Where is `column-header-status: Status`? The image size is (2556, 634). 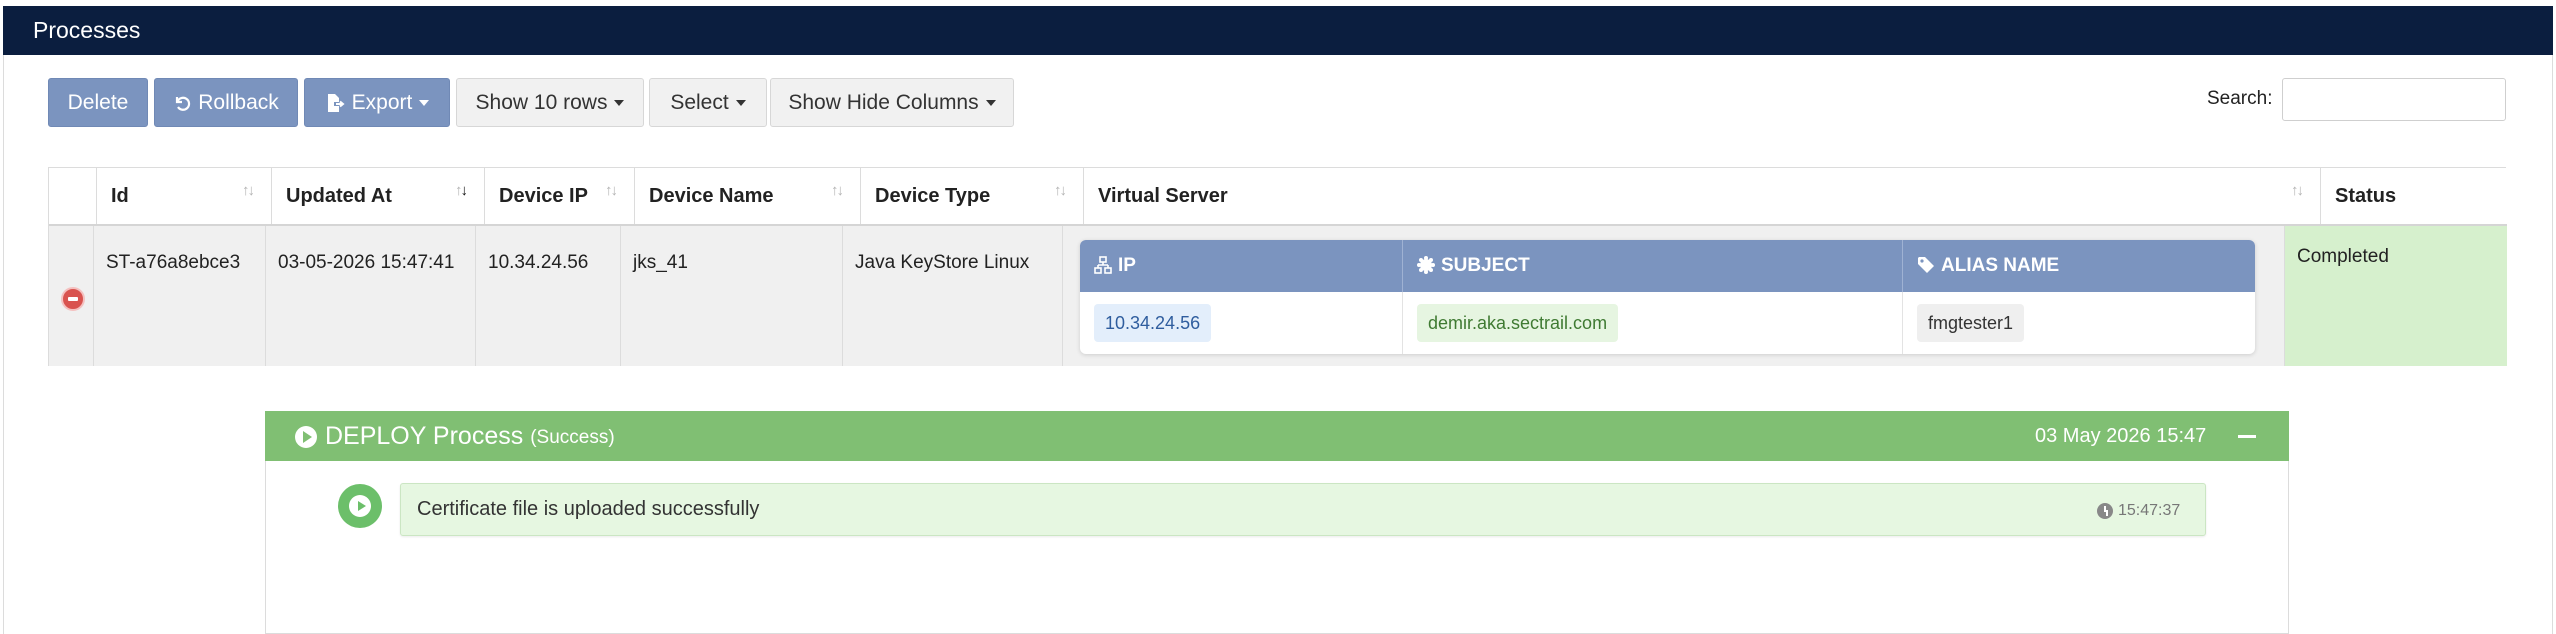
column-header-status: Status is located at coordinates (2414, 196).